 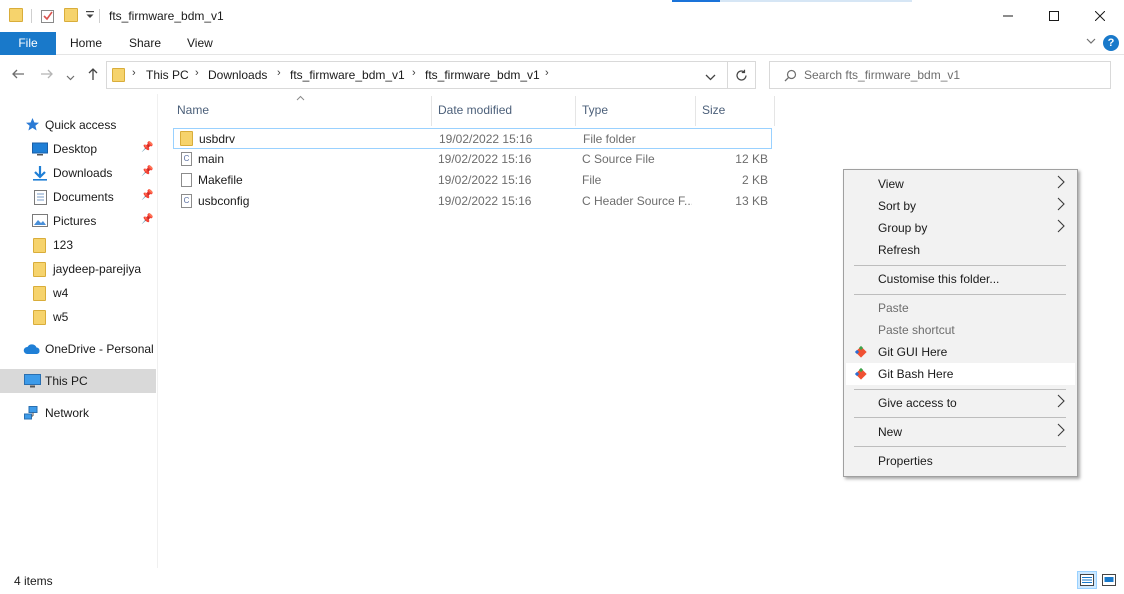 What do you see at coordinates (742, 75) in the screenshot?
I see `refresh-button` at bounding box center [742, 75].